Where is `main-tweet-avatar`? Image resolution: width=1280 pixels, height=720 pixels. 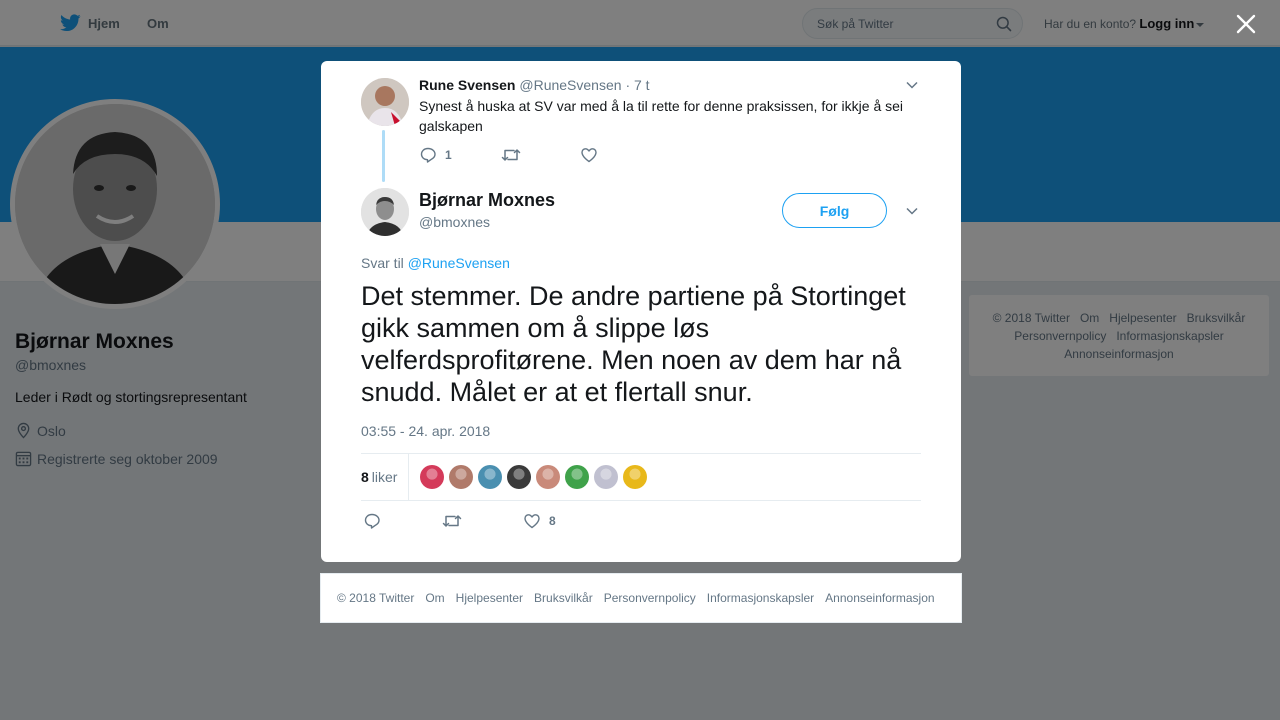
main-tweet-avatar is located at coordinates (385, 212).